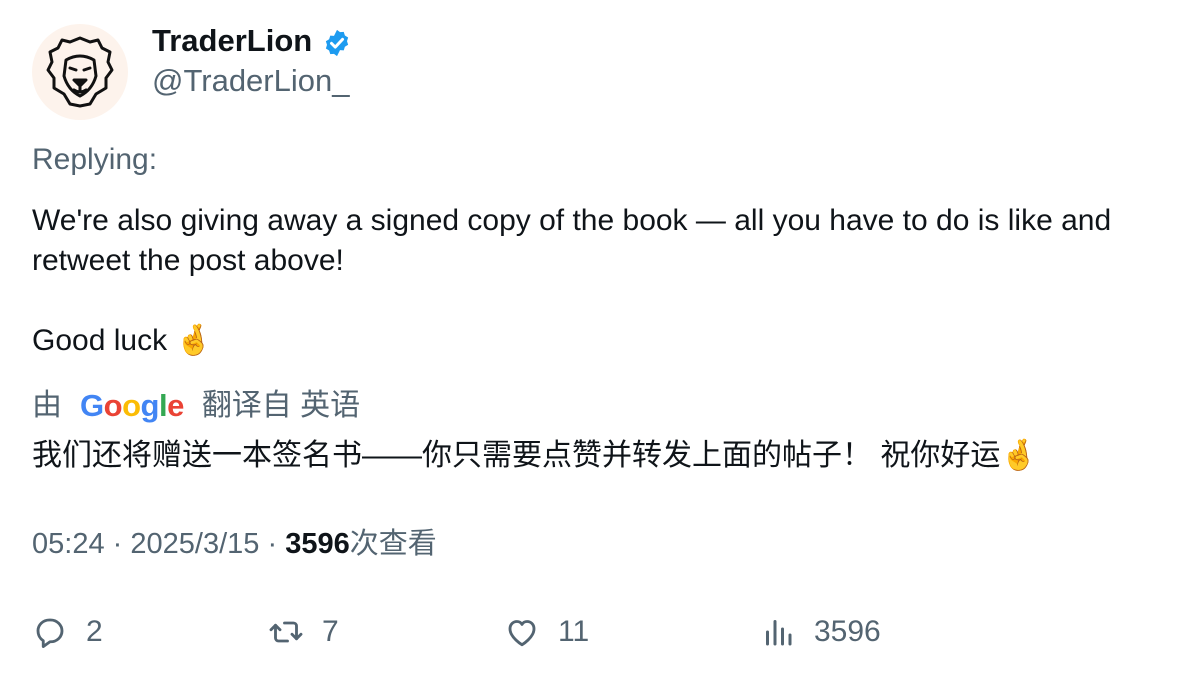 The height and width of the screenshot is (678, 1196). What do you see at coordinates (522, 633) in the screenshot?
I see `heart-icon` at bounding box center [522, 633].